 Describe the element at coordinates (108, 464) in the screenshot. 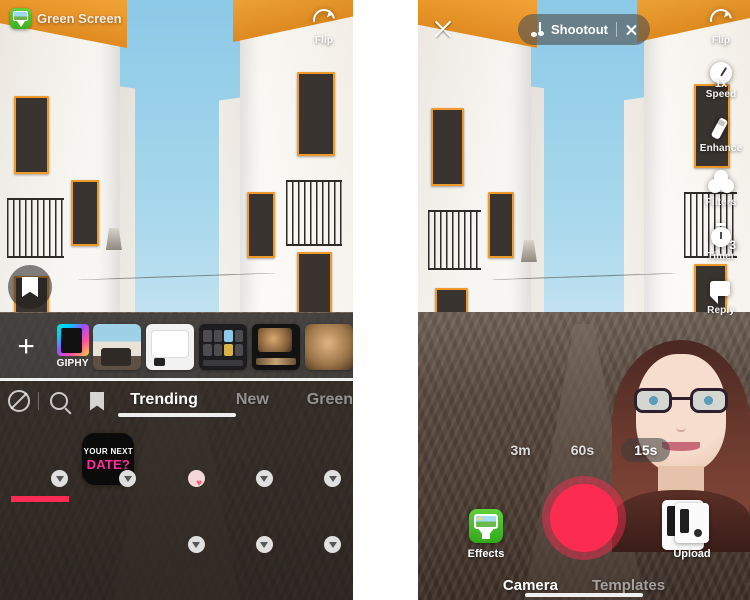

I see `effect-text-line-2: DATE?` at that location.